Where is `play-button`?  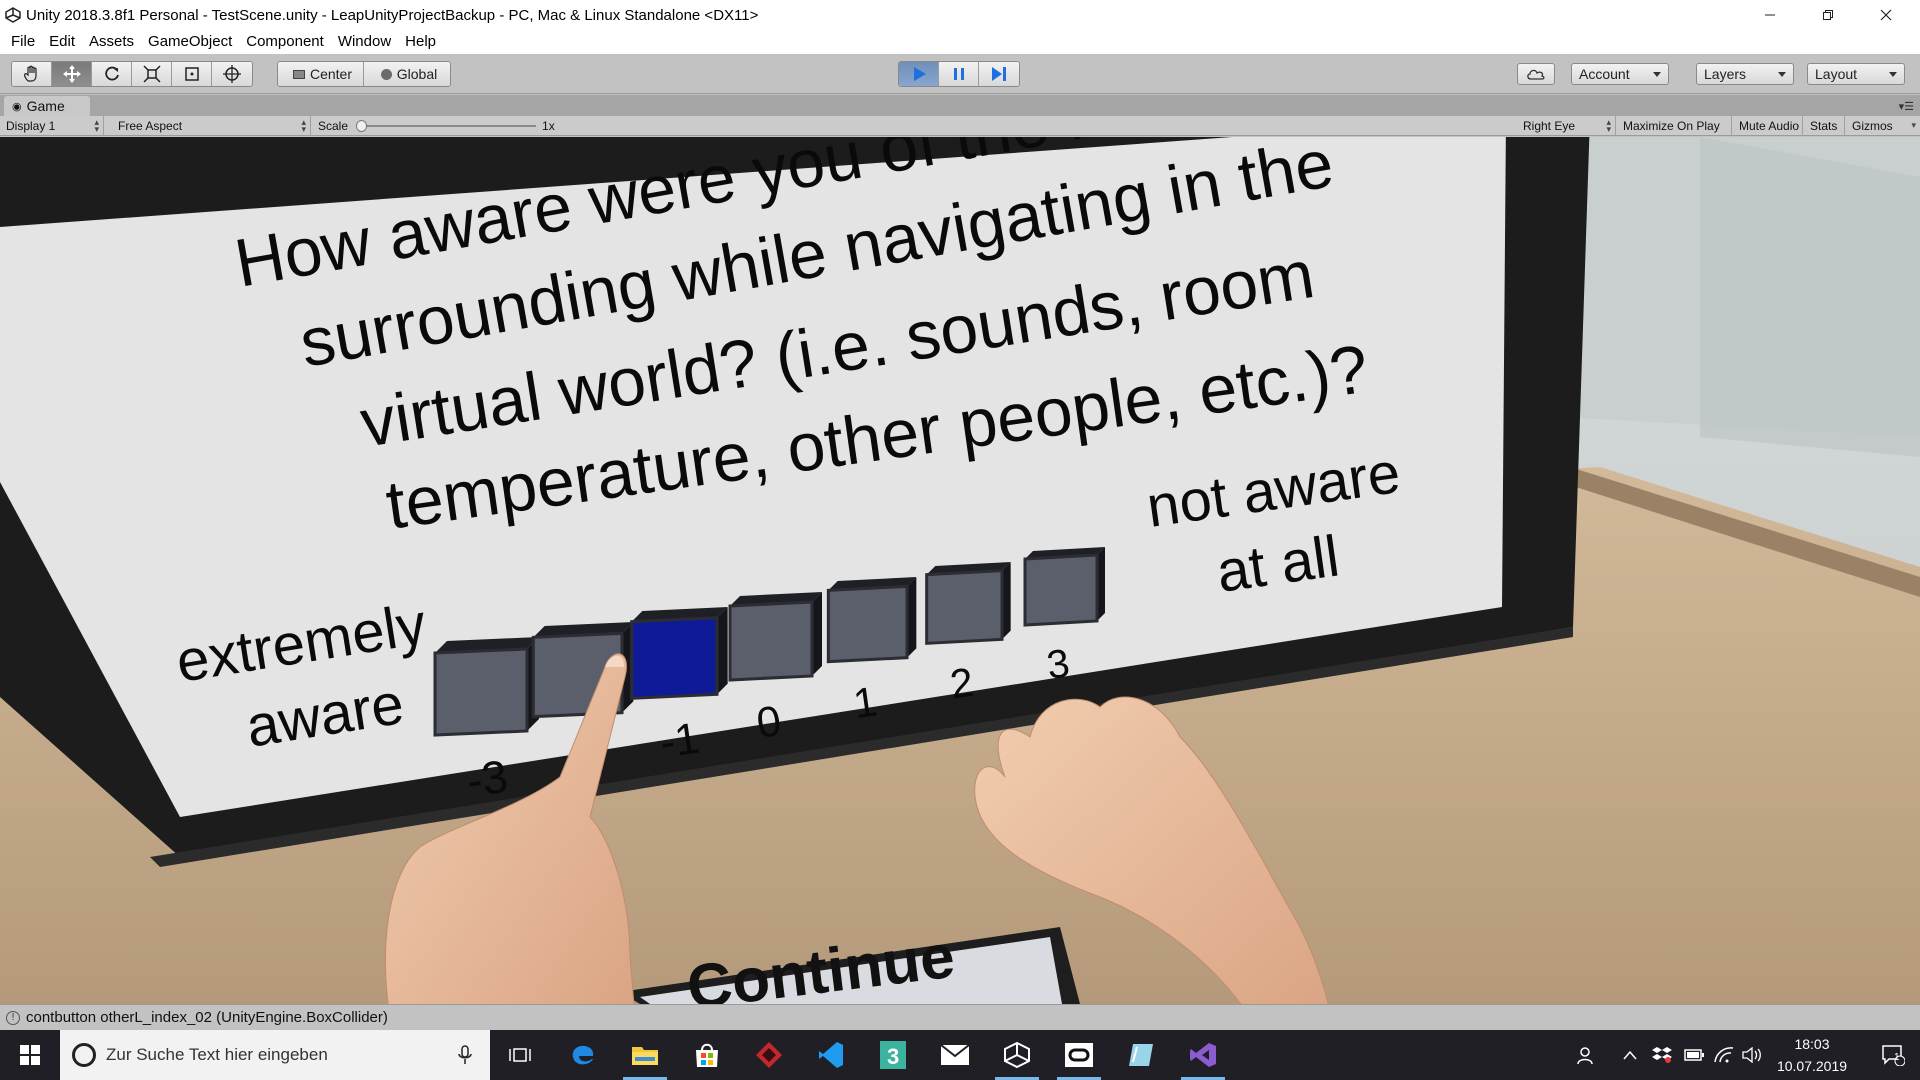 play-button is located at coordinates (919, 74).